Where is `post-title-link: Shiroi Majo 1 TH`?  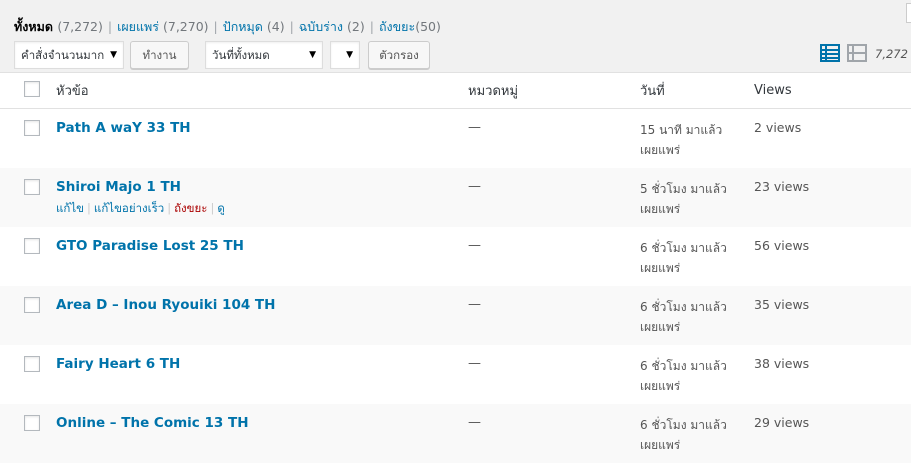
post-title-link: Shiroi Majo 1 TH is located at coordinates (262, 187).